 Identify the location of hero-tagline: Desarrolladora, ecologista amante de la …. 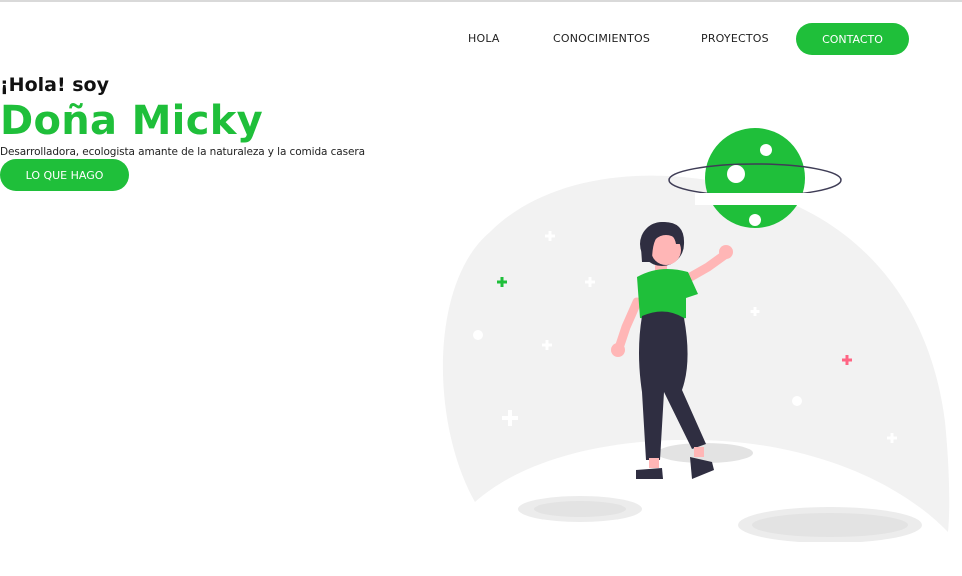
(182, 152).